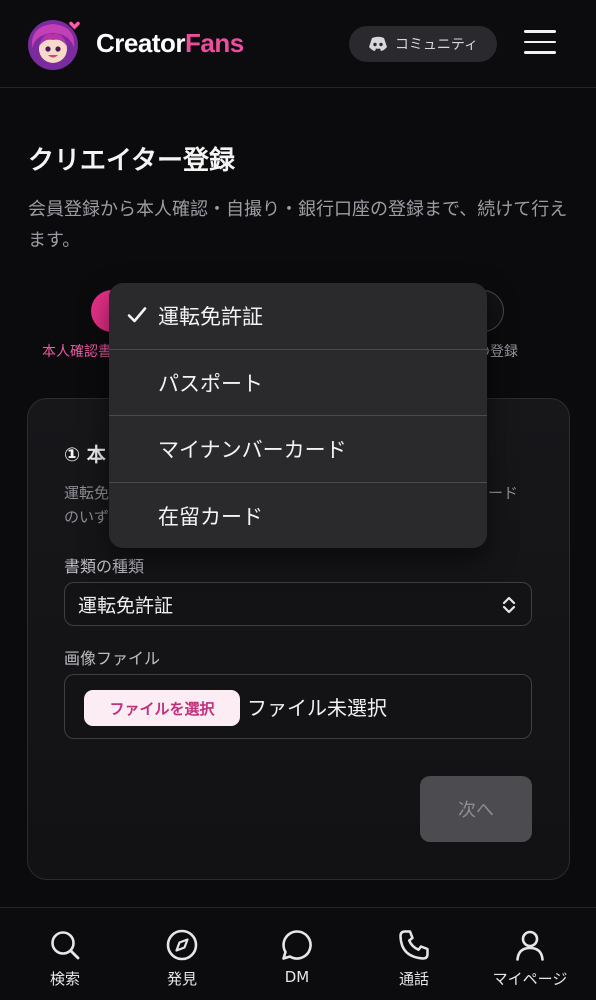  Describe the element at coordinates (297, 945) in the screenshot. I see `chat-bubble-icon` at that location.